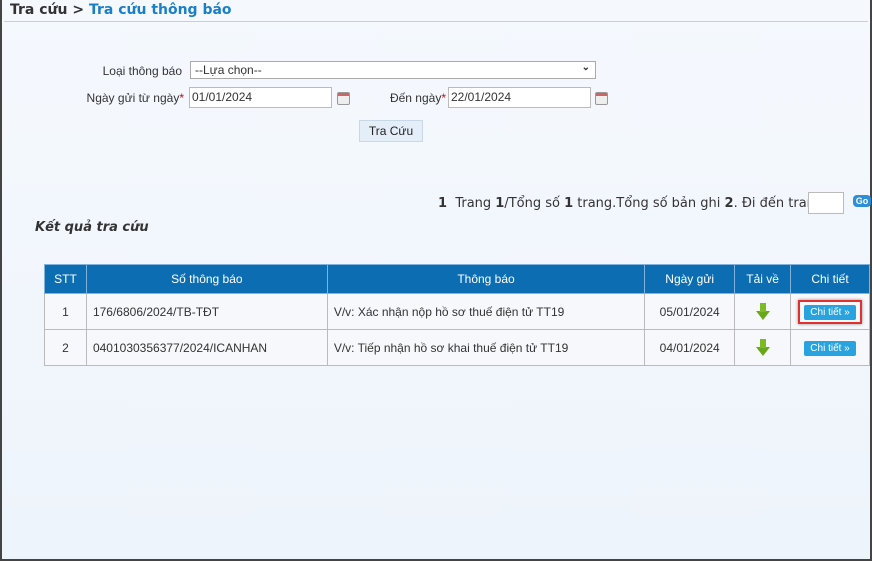 The width and height of the screenshot is (872, 561). What do you see at coordinates (142, 71) in the screenshot?
I see `type-label: Loại thông báo` at bounding box center [142, 71].